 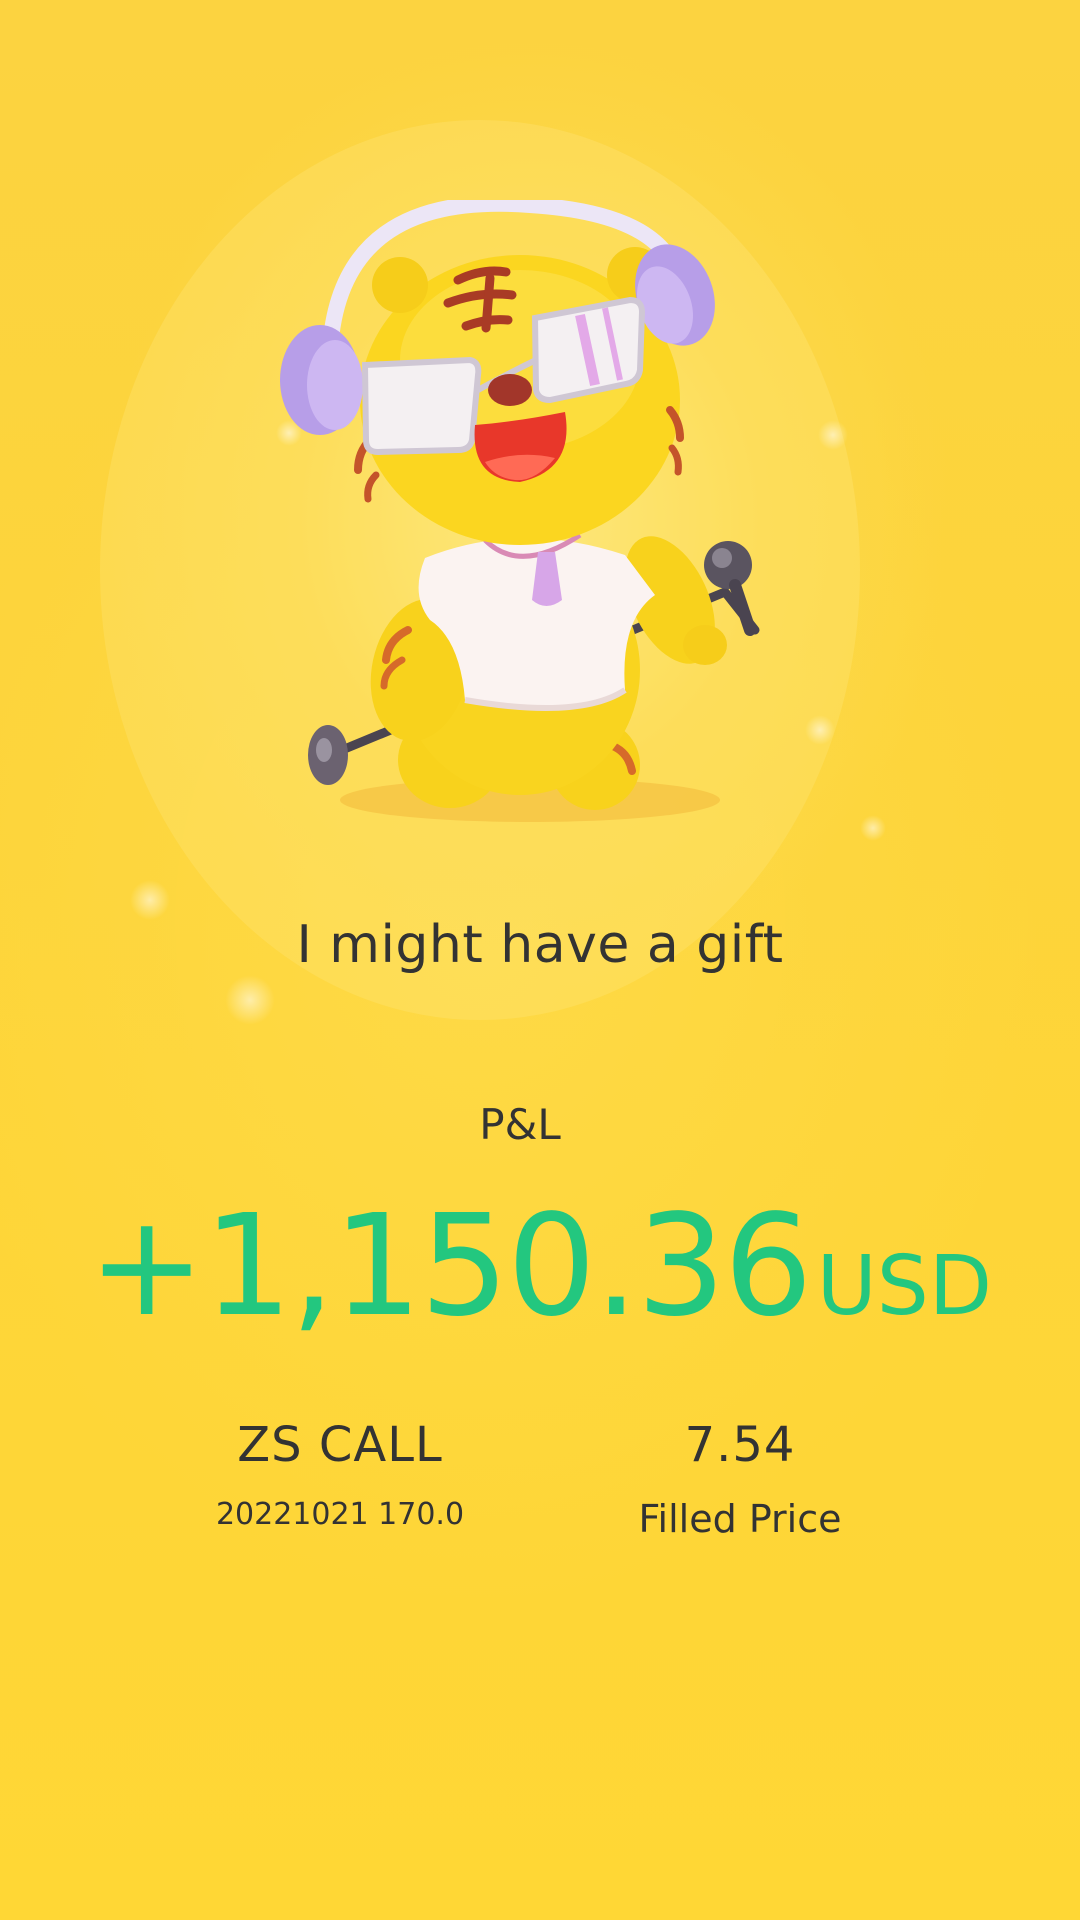 I want to click on pnl-amount: +1,150.36, so click(x=450, y=1266).